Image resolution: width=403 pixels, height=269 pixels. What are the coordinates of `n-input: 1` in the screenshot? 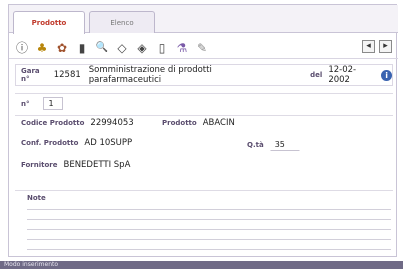 It's located at (53, 103).